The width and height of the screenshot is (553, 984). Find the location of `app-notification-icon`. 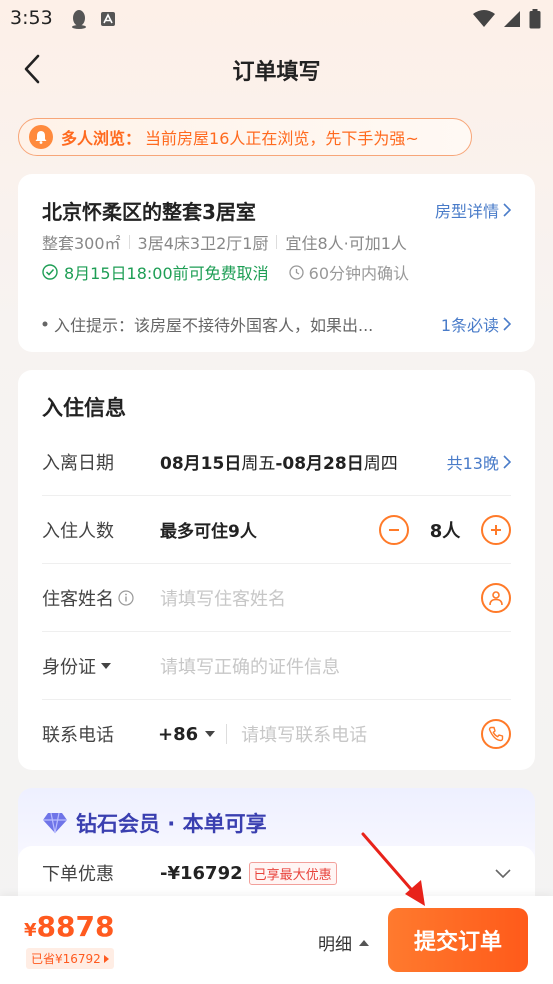

app-notification-icon is located at coordinates (108, 19).